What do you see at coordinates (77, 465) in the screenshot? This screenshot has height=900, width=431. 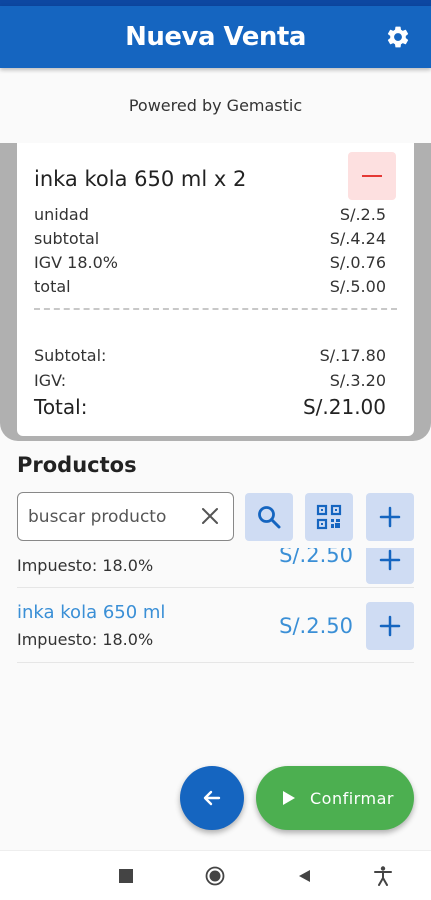 I see `products-heading: Productos` at bounding box center [77, 465].